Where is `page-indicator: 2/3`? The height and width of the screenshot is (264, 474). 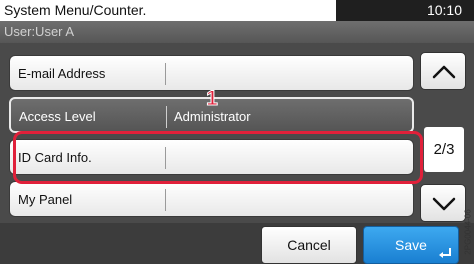 page-indicator: 2/3 is located at coordinates (444, 149).